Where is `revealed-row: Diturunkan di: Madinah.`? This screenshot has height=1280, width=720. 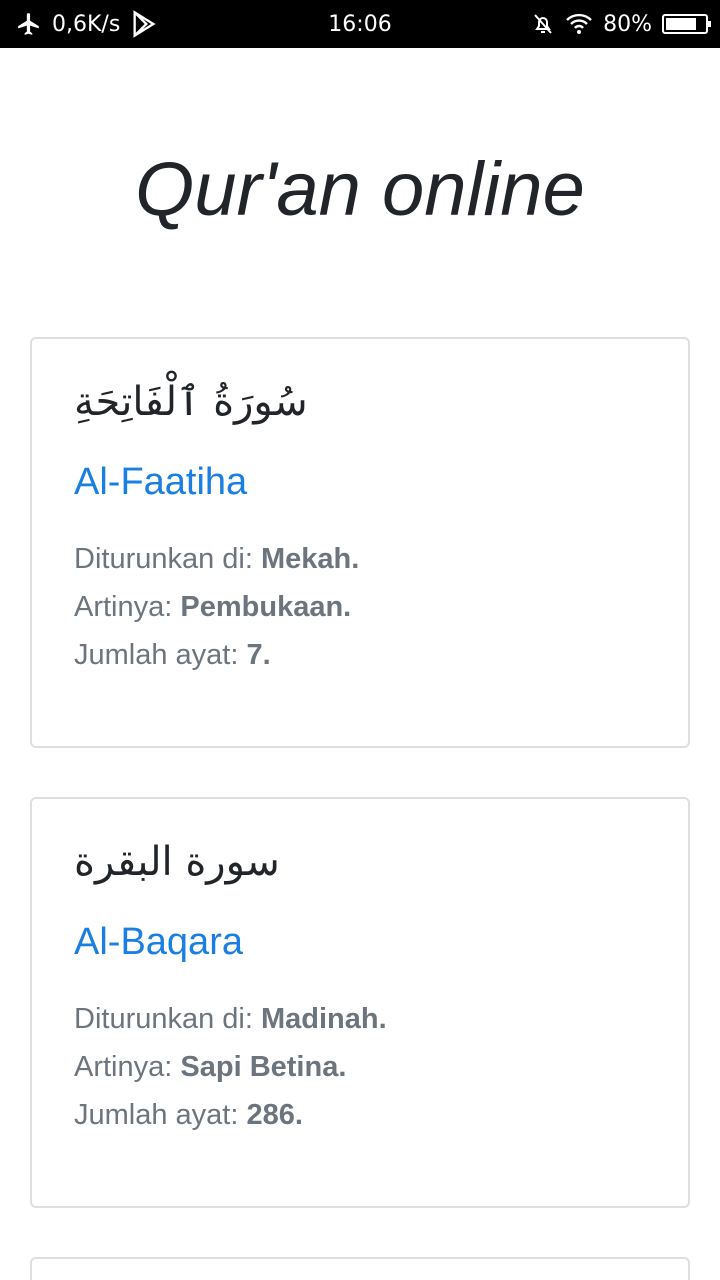
revealed-row: Diturunkan di: Madinah. is located at coordinates (230, 1019).